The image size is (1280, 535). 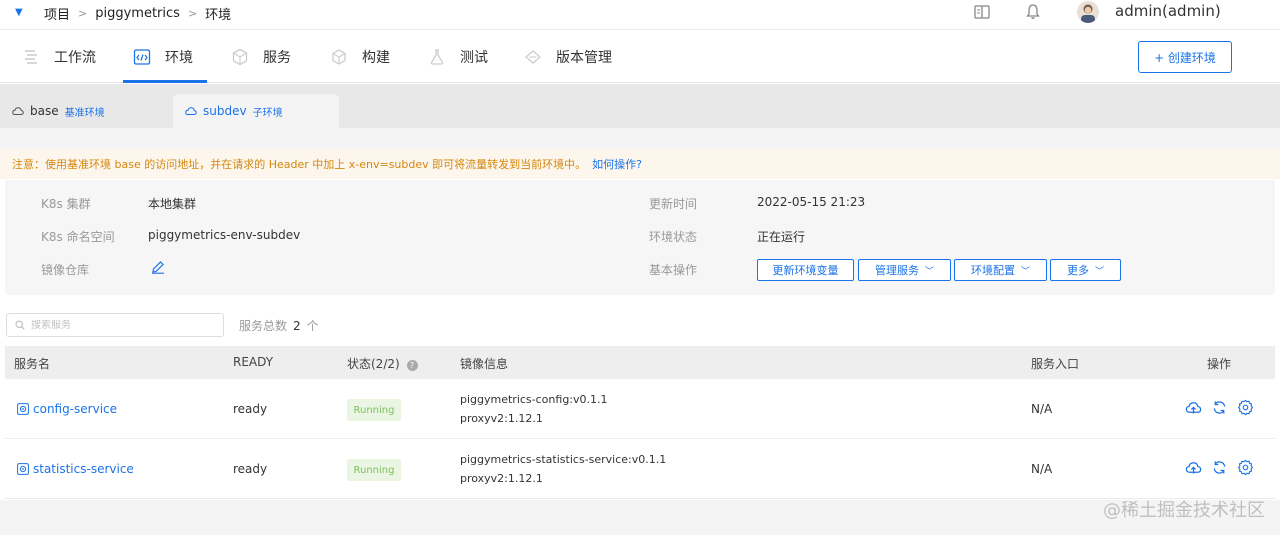 What do you see at coordinates (673, 204) in the screenshot?
I see `updated-label: 更新时间` at bounding box center [673, 204].